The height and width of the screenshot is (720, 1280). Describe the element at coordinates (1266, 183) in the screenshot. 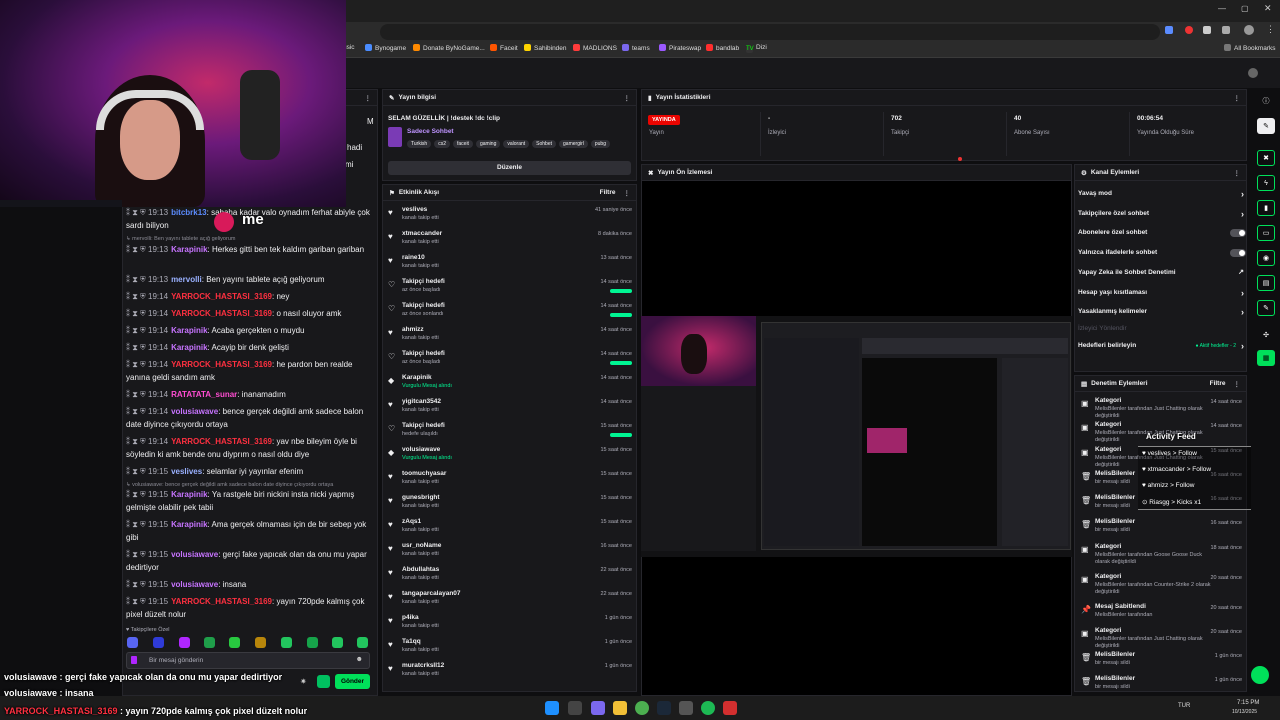

I see `lightning-icon: ϟ` at that location.